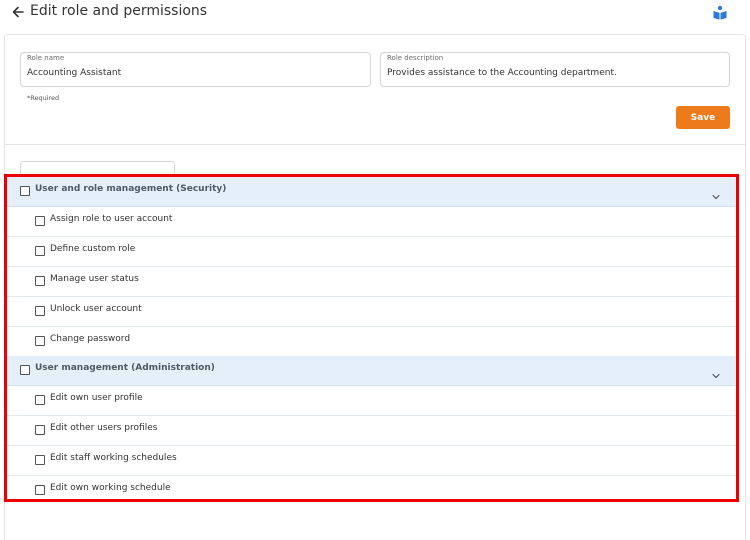 This screenshot has height=540, width=750. Describe the element at coordinates (94, 279) in the screenshot. I see `permission-label: Manage user status` at that location.